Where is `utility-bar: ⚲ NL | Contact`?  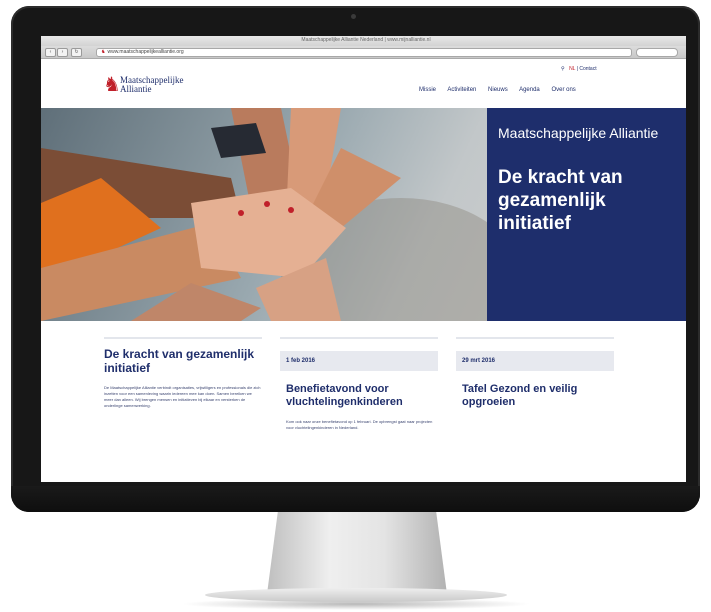 utility-bar: ⚲ NL | Contact is located at coordinates (579, 69).